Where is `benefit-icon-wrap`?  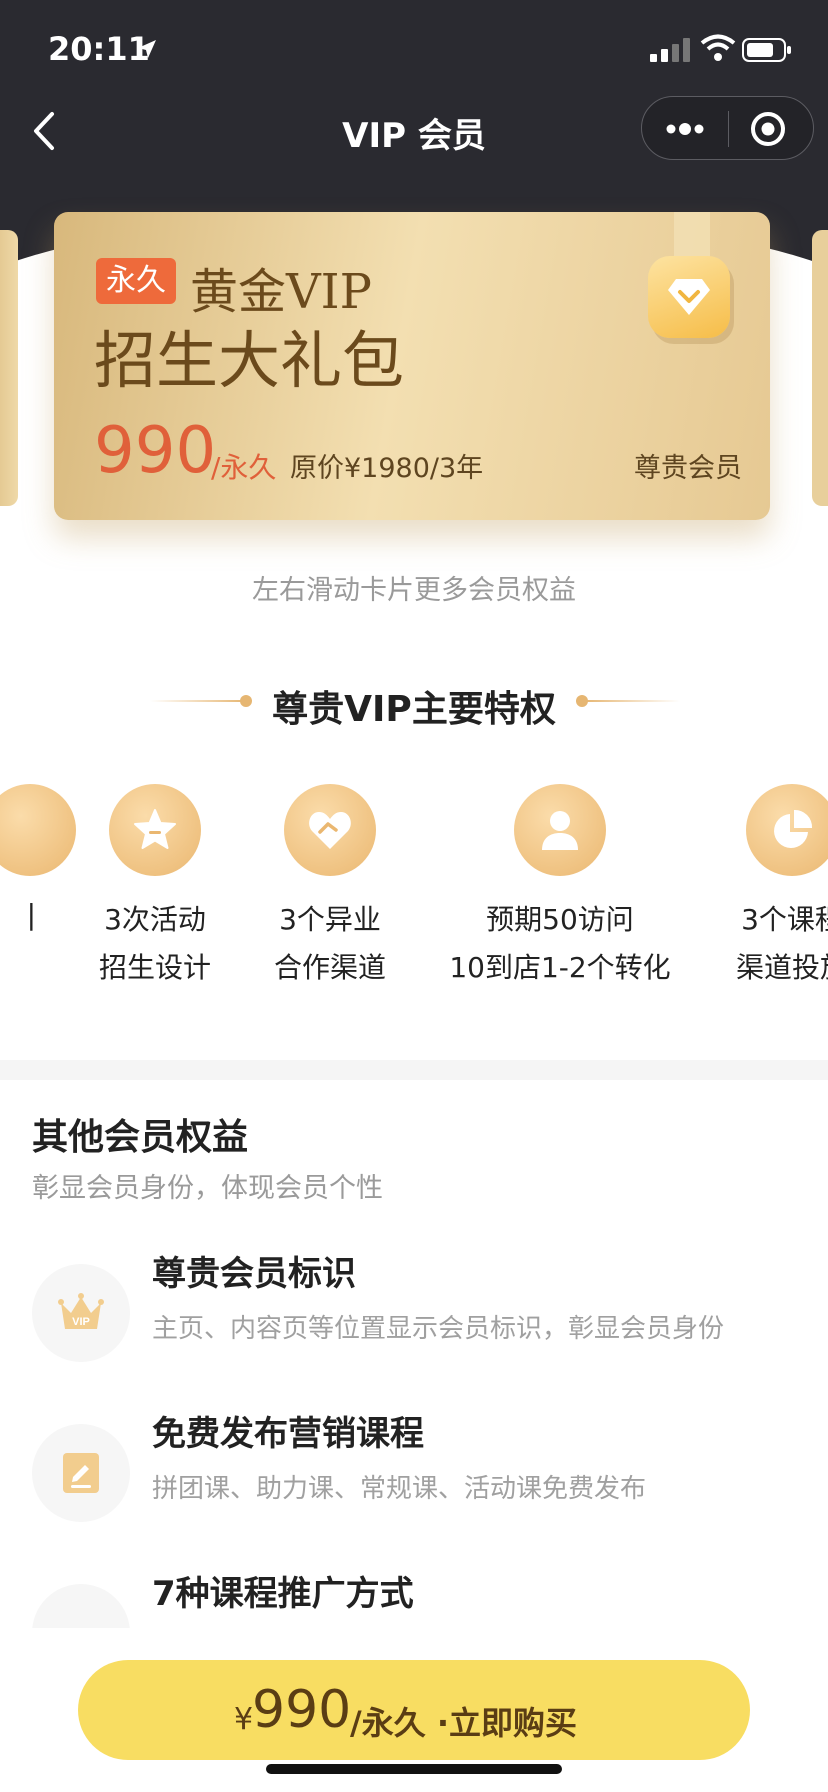
benefit-icon-wrap is located at coordinates (81, 1473).